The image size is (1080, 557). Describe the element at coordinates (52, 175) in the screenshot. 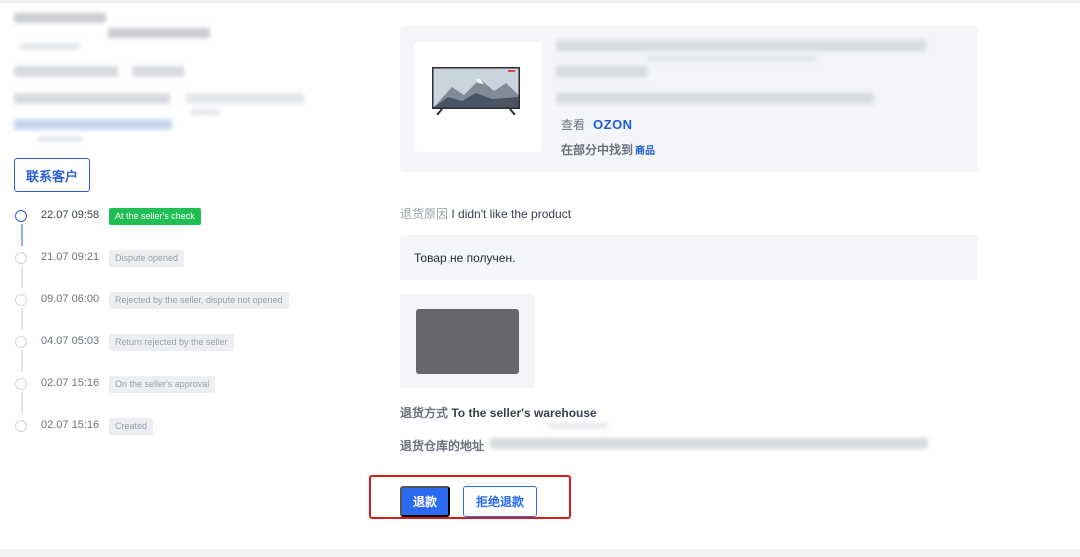

I see `contact-customer-button: 联系客户` at that location.